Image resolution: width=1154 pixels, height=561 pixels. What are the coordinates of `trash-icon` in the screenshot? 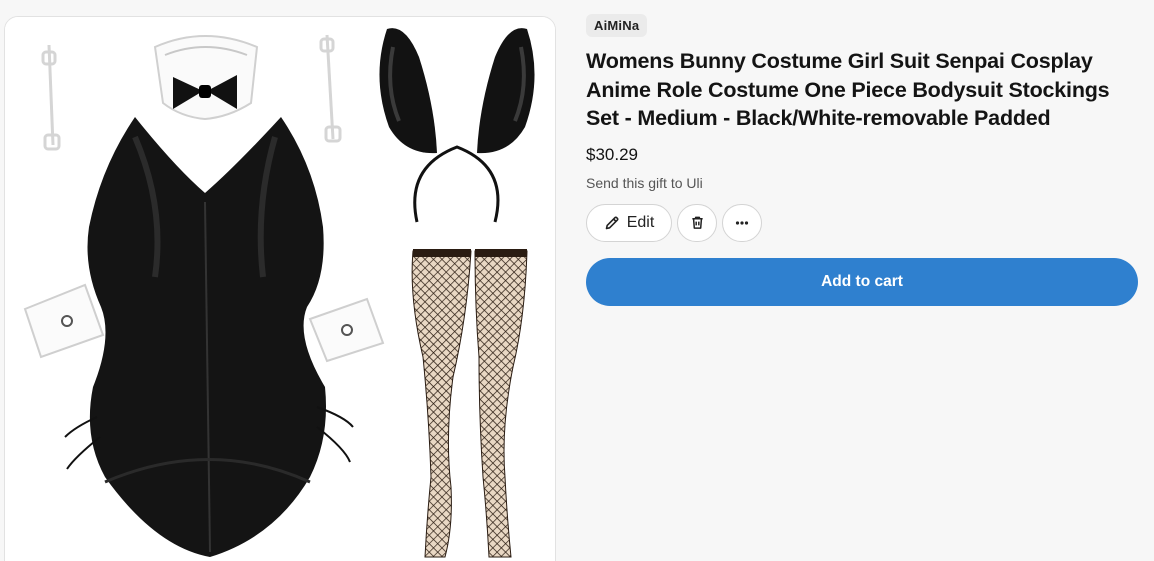 It's located at (697, 222).